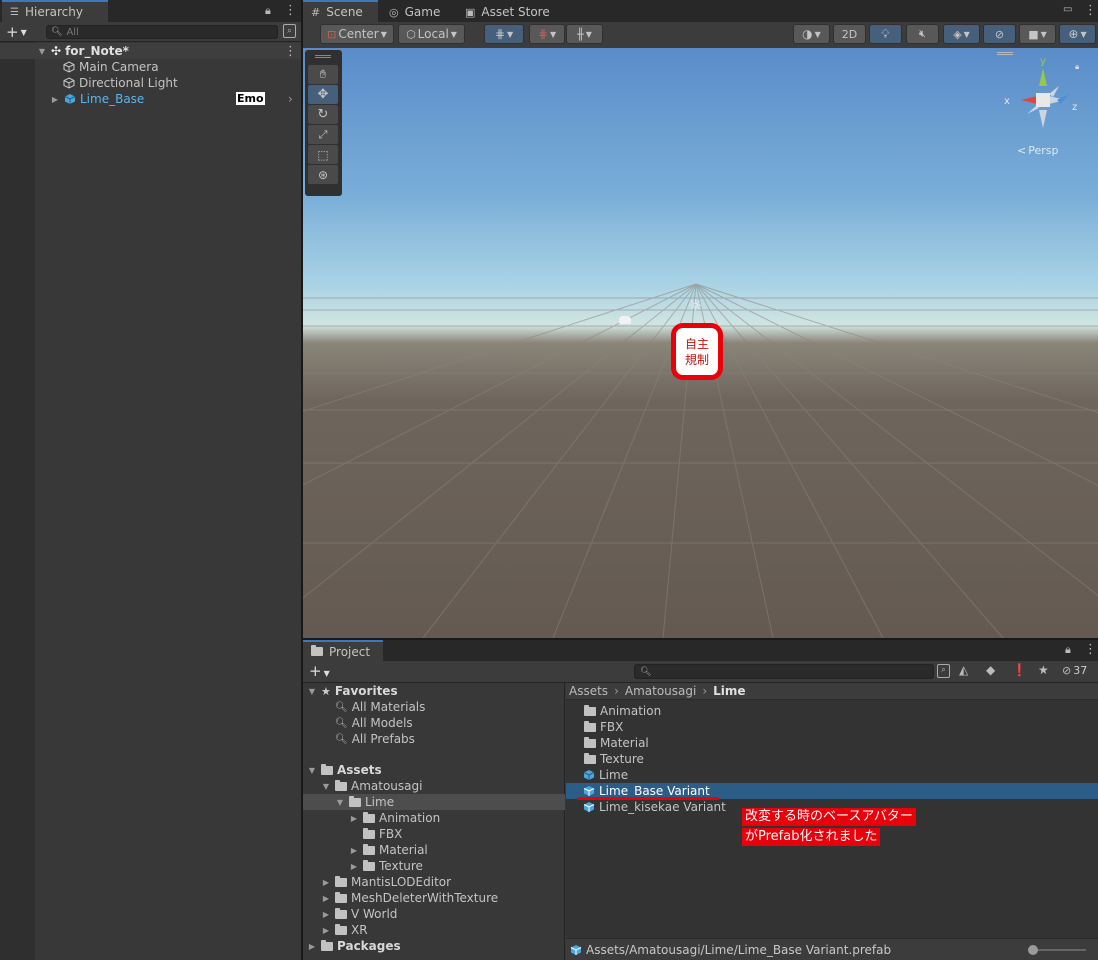 This screenshot has width=1098, height=960. Describe the element at coordinates (1057, 950) in the screenshot. I see `icon-size-slider` at that location.